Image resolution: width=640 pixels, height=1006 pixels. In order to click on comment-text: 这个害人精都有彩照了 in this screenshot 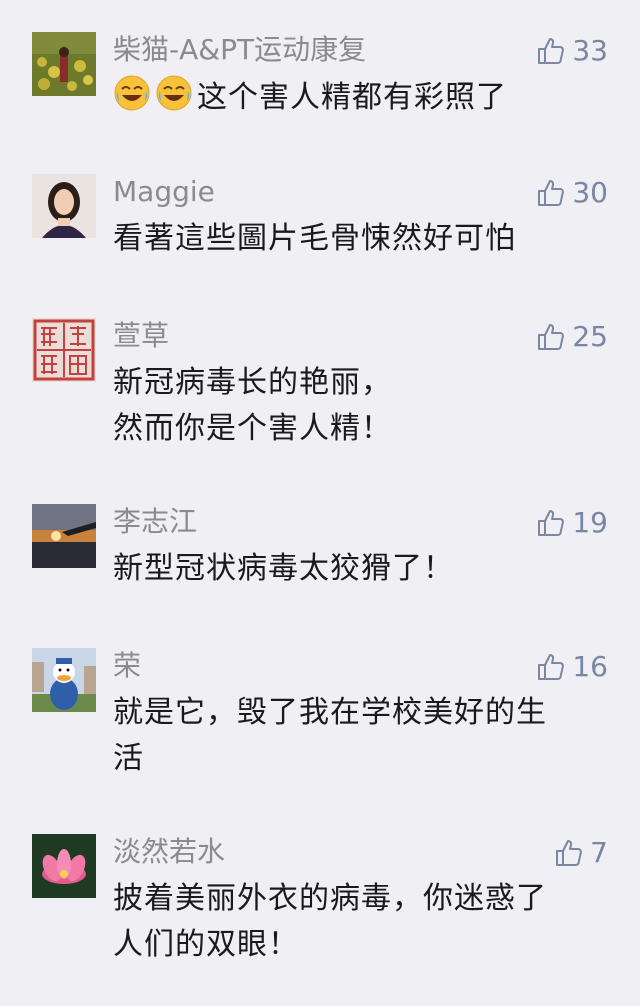, I will do `click(358, 97)`.